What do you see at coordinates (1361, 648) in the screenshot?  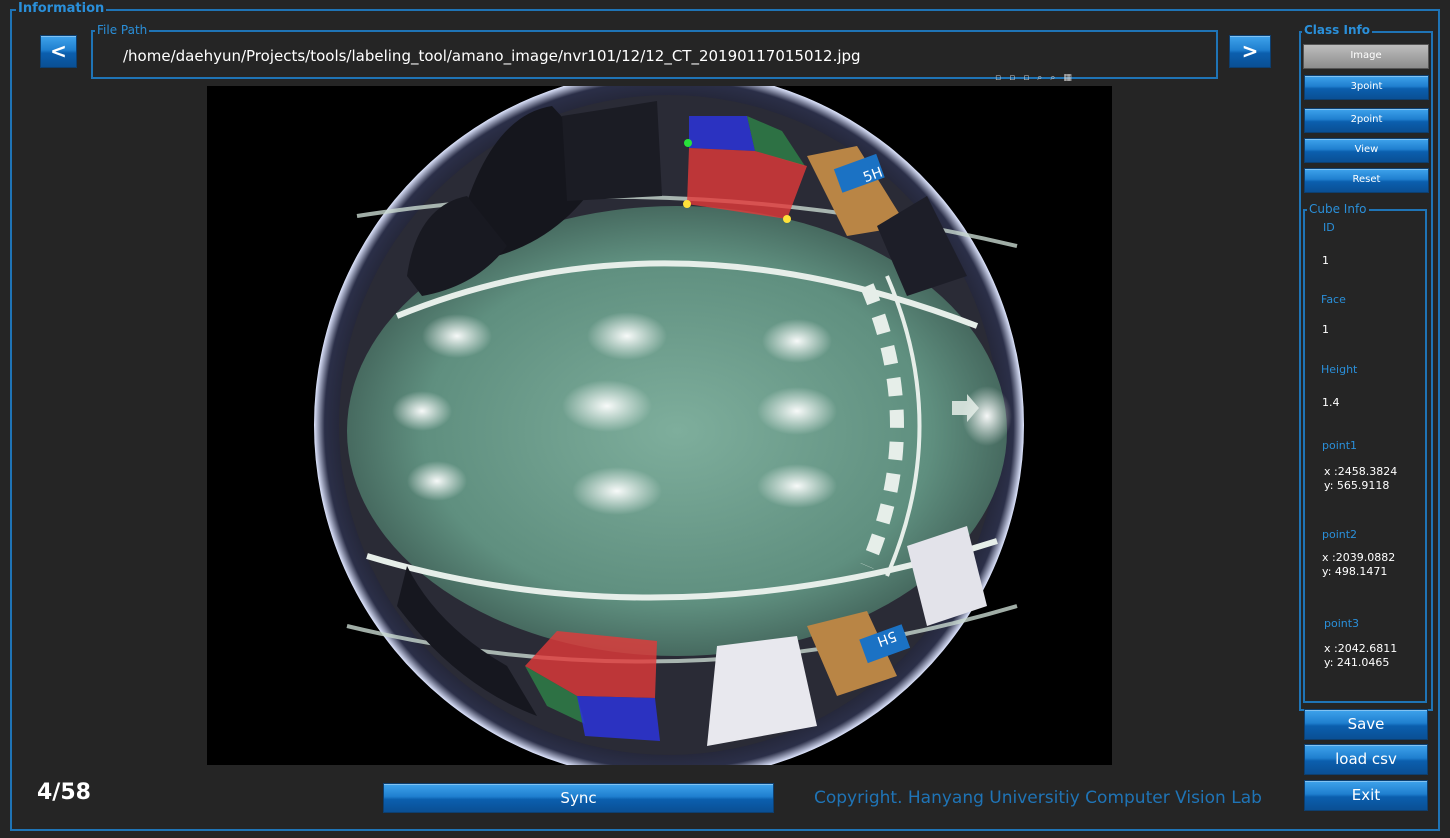 I see `point3-x-value: x :2042.6811` at bounding box center [1361, 648].